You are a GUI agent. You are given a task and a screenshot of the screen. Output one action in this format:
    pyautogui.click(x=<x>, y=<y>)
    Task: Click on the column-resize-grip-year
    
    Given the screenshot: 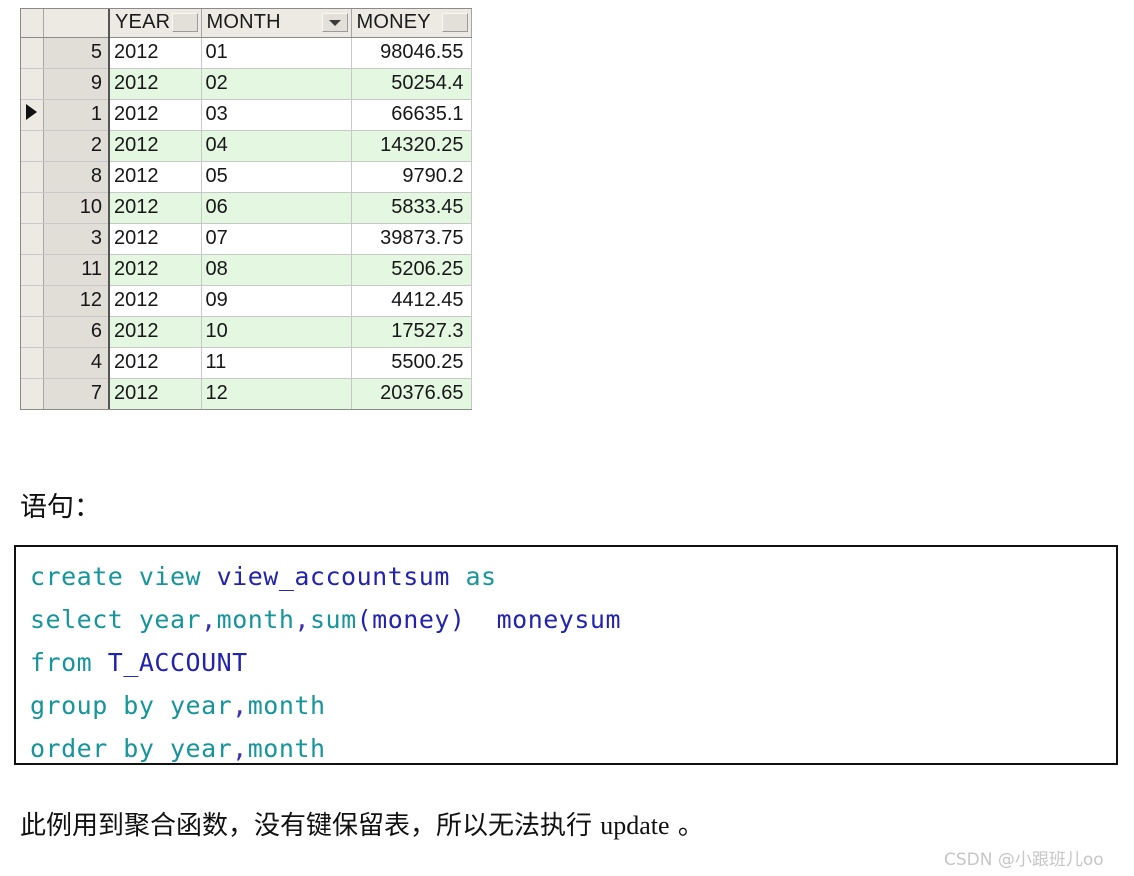 What is the action you would take?
    pyautogui.click(x=184, y=23)
    